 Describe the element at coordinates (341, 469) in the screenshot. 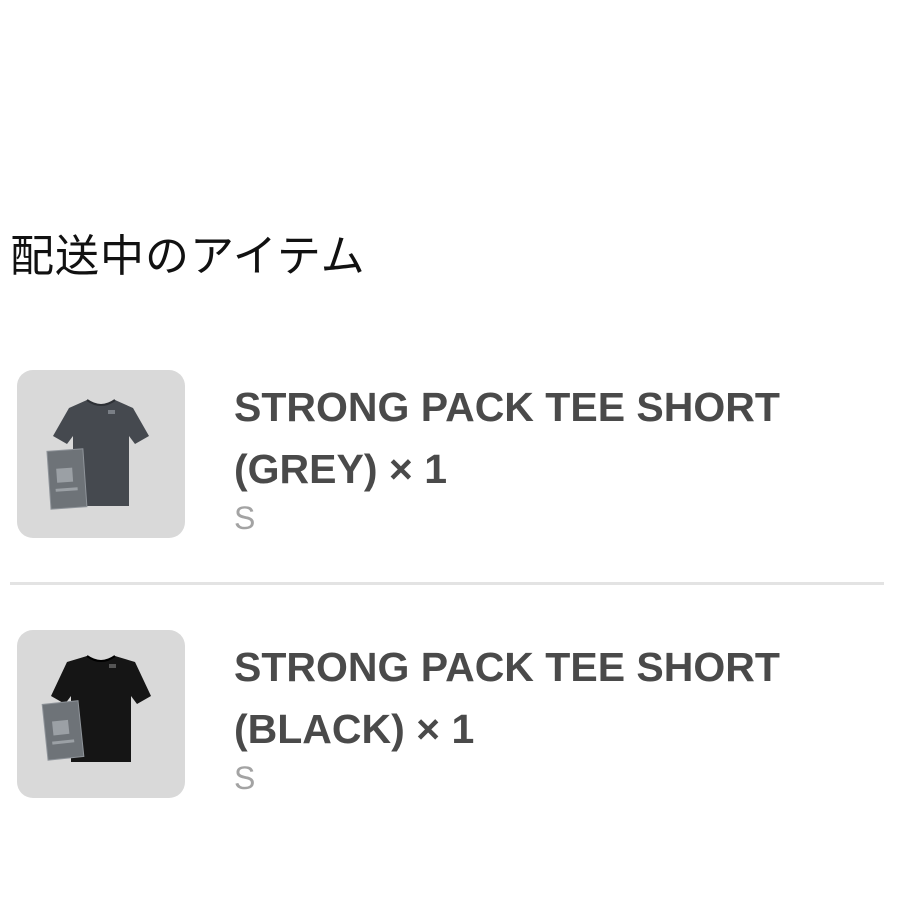

I see `item-name-line-2: (GREY) × 1` at that location.